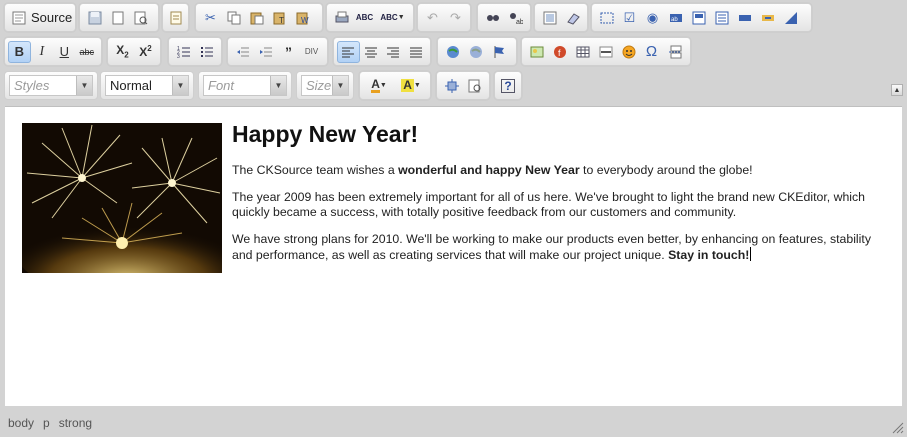 The width and height of the screenshot is (907, 437). I want to click on align-right-icon, so click(393, 52).